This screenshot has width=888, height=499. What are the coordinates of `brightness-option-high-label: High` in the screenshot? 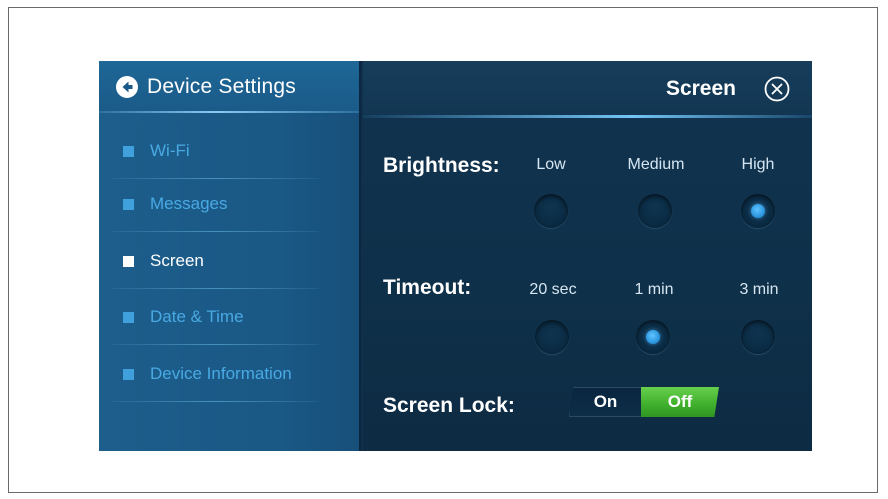 It's located at (758, 164).